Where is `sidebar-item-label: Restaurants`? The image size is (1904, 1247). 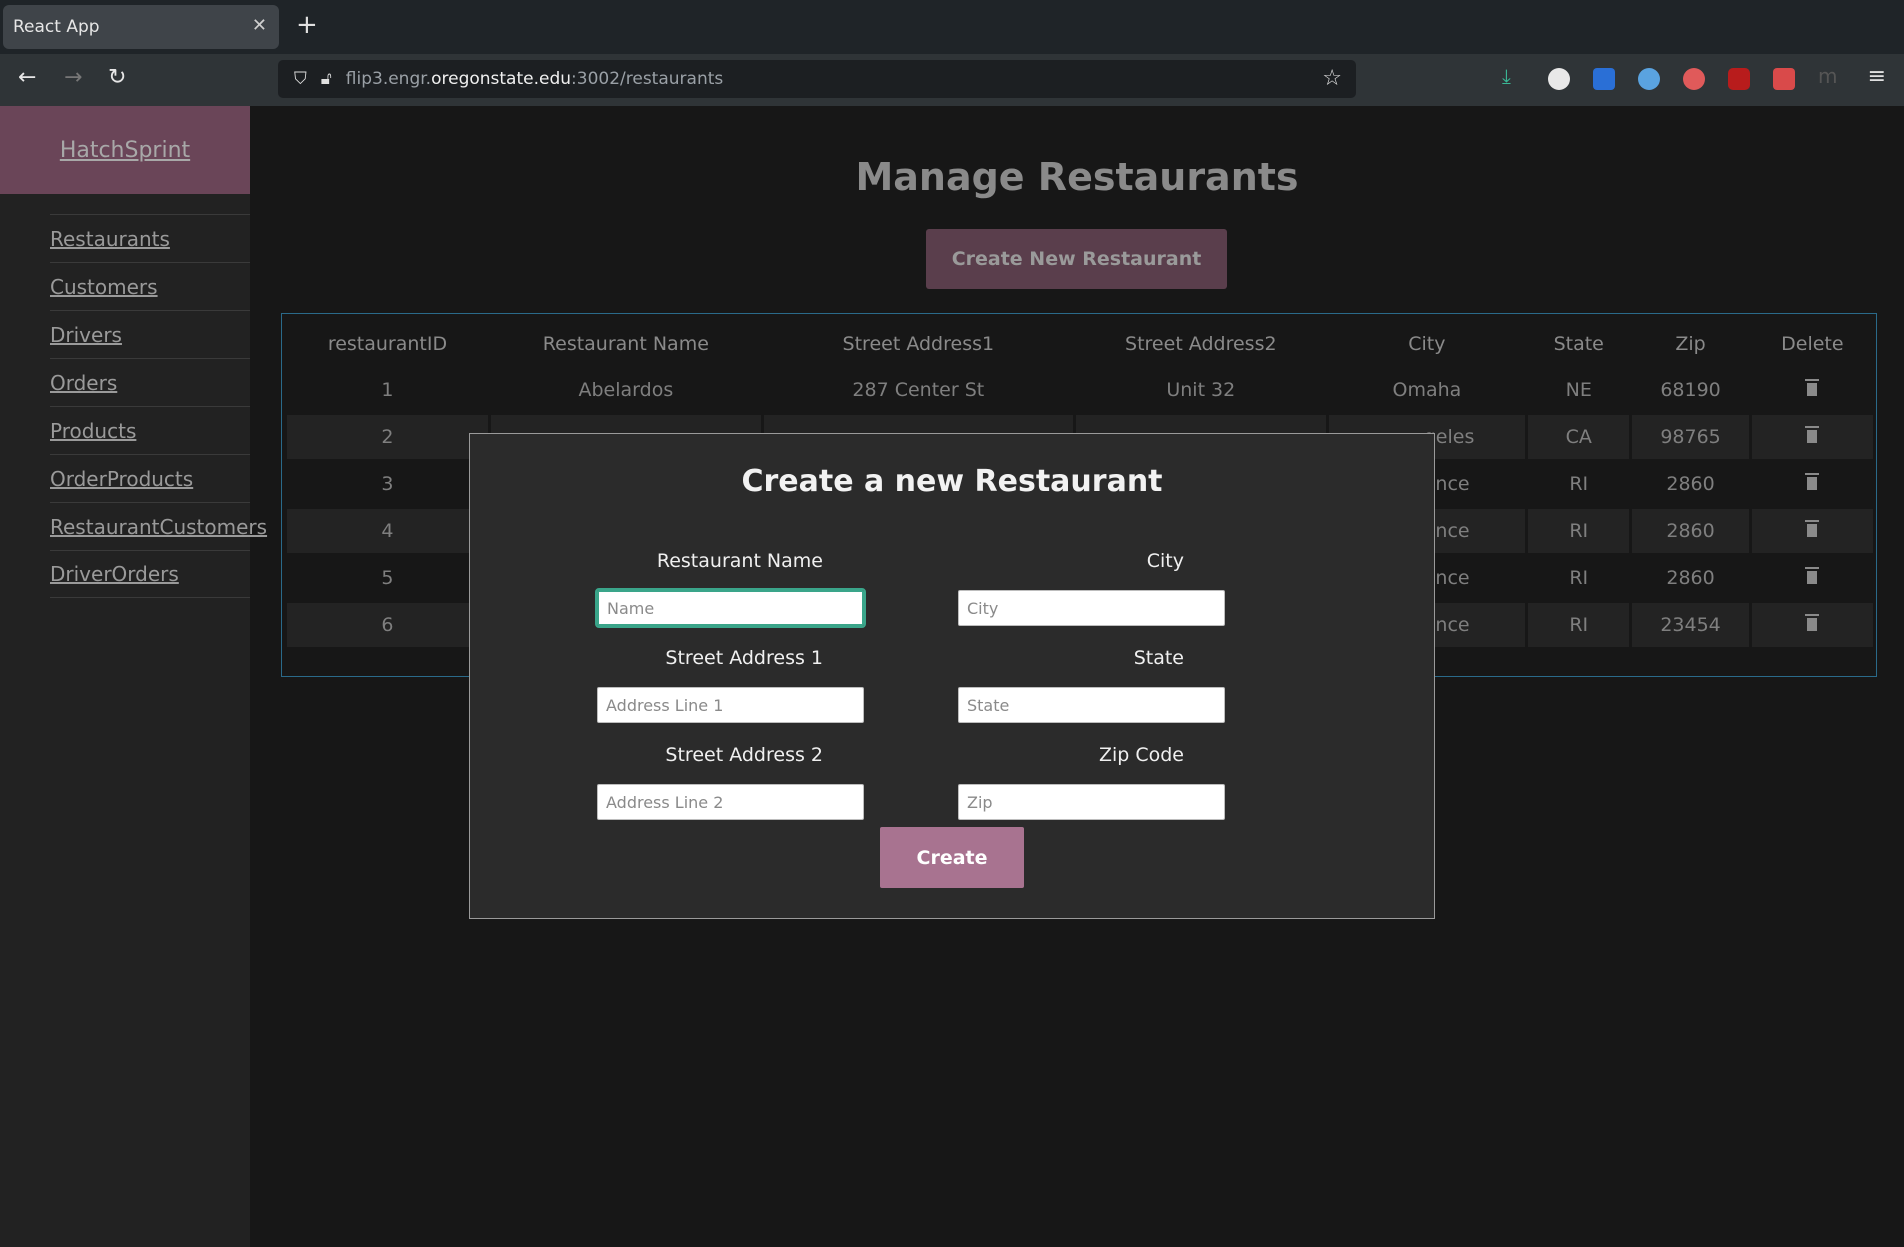
sidebar-item-label: Restaurants is located at coordinates (110, 239).